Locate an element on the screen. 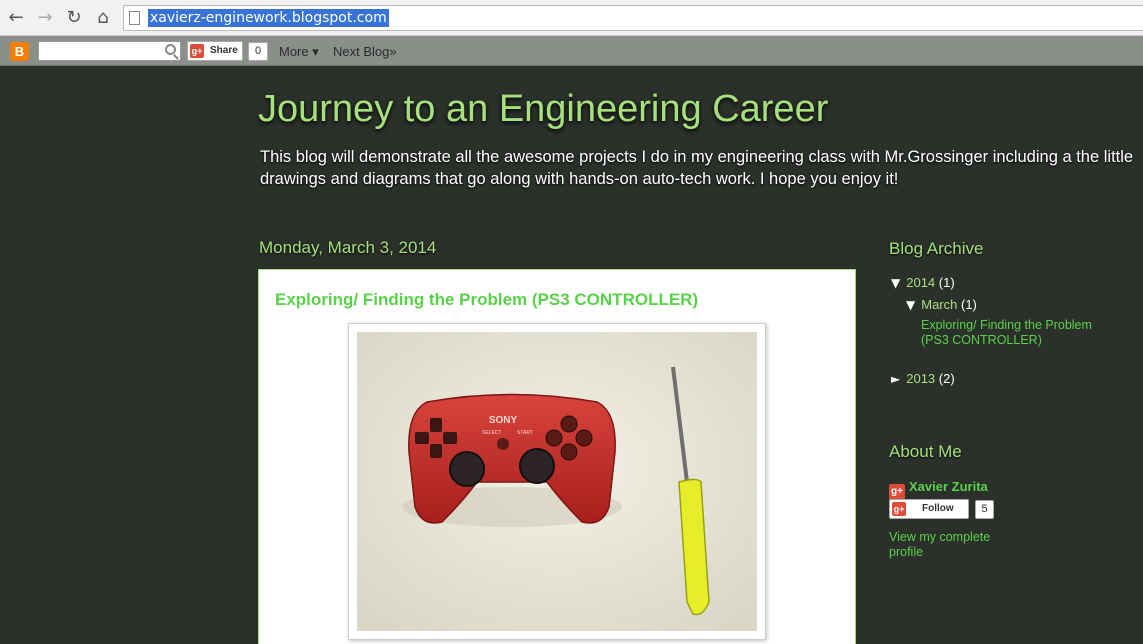 Image resolution: width=1143 pixels, height=644 pixels. browser-toolbar: ← → ↻ ⌂ xavierz-enginework.blogspot.com is located at coordinates (571, 18).